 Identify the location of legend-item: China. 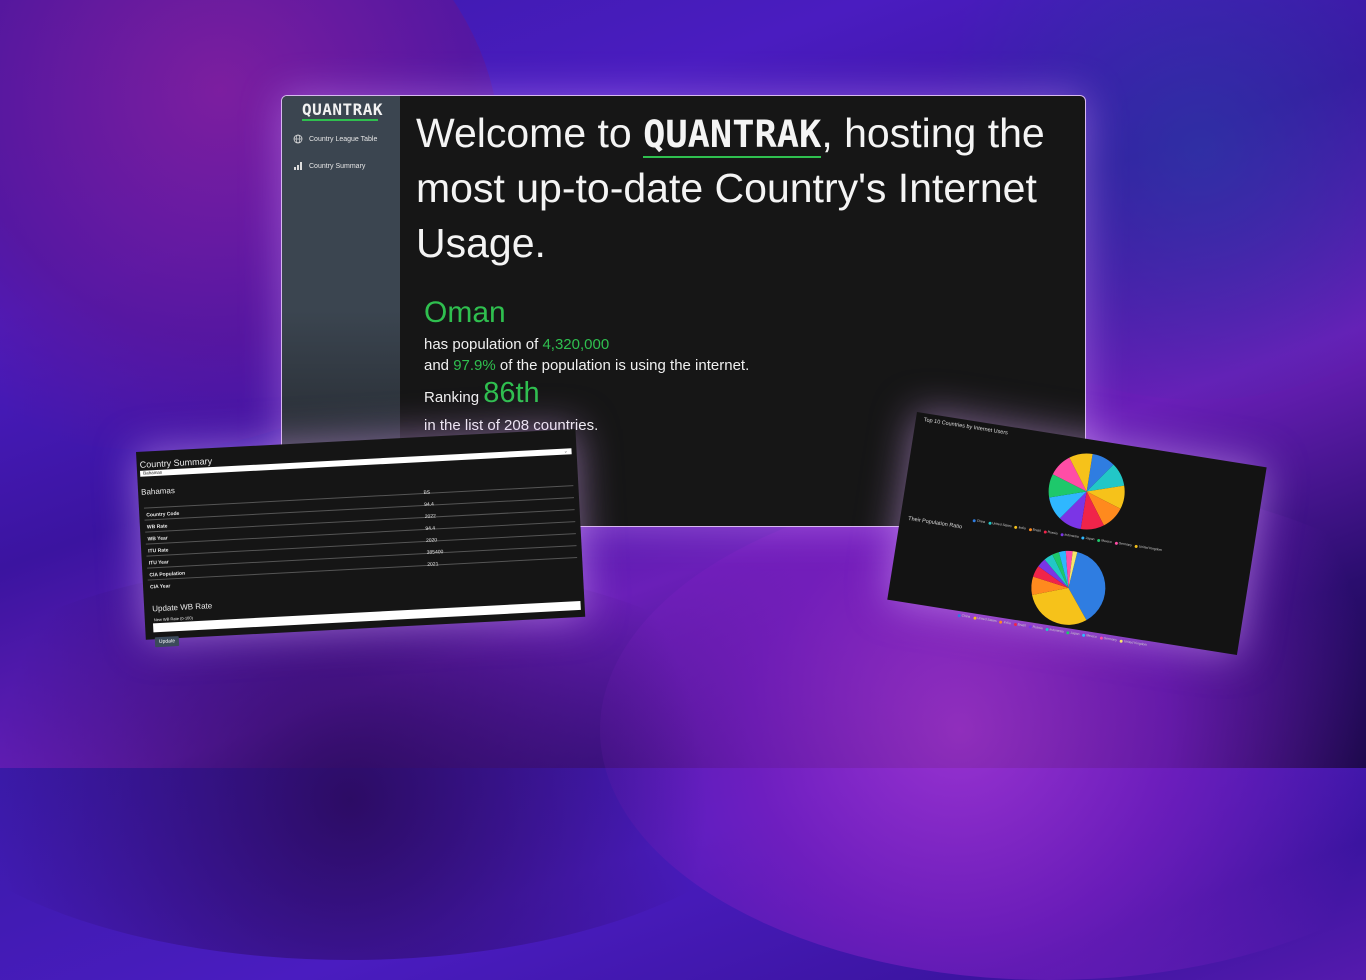
(979, 521).